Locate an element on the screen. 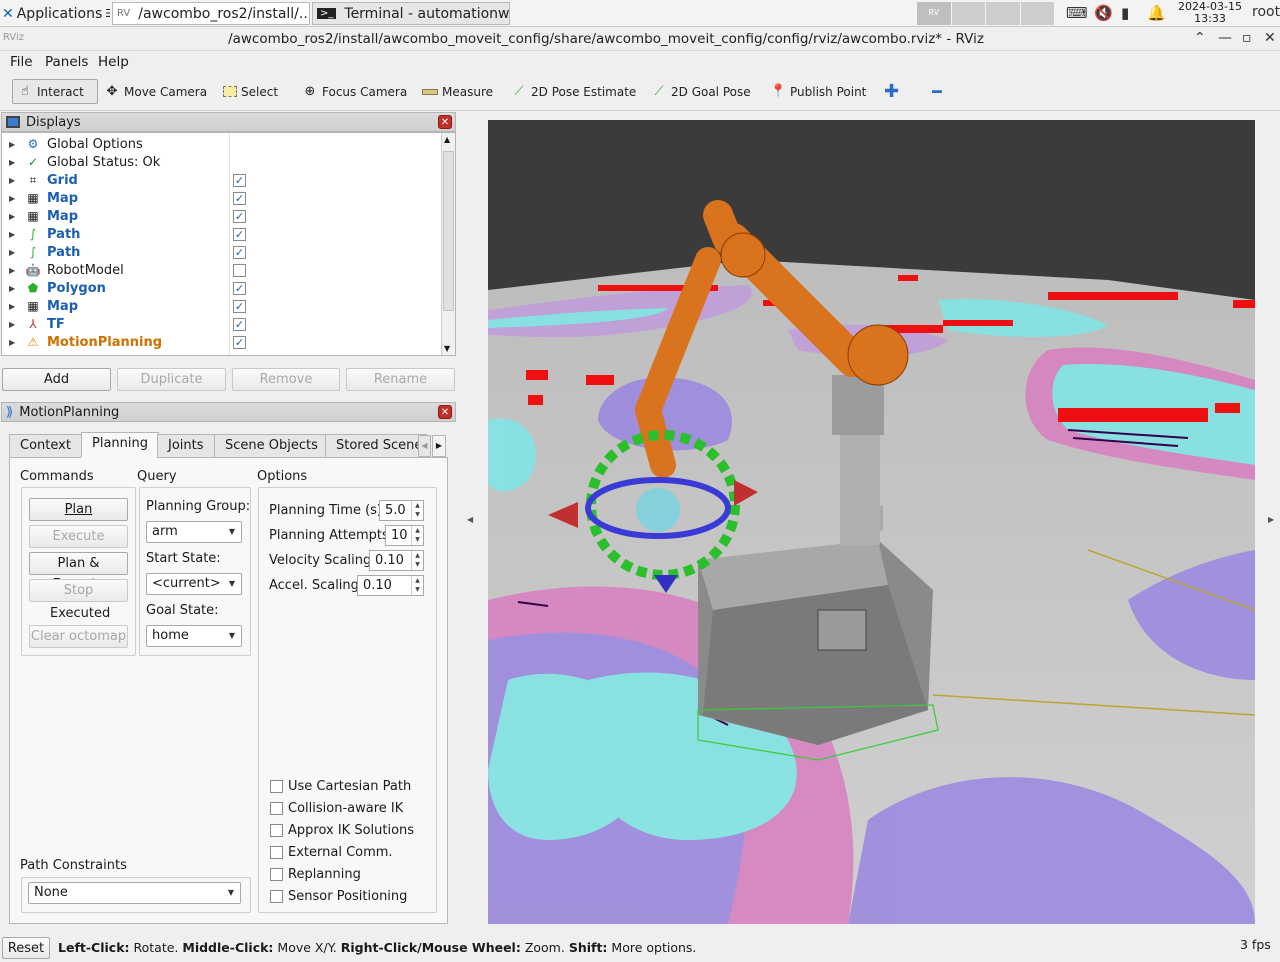  volume-muted-icon: 🔇 is located at coordinates (1103, 13).